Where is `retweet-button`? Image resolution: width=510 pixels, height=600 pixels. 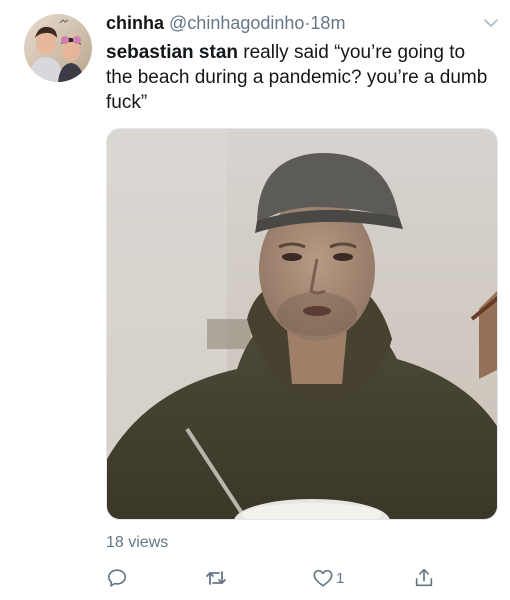 retweet-button is located at coordinates (216, 578).